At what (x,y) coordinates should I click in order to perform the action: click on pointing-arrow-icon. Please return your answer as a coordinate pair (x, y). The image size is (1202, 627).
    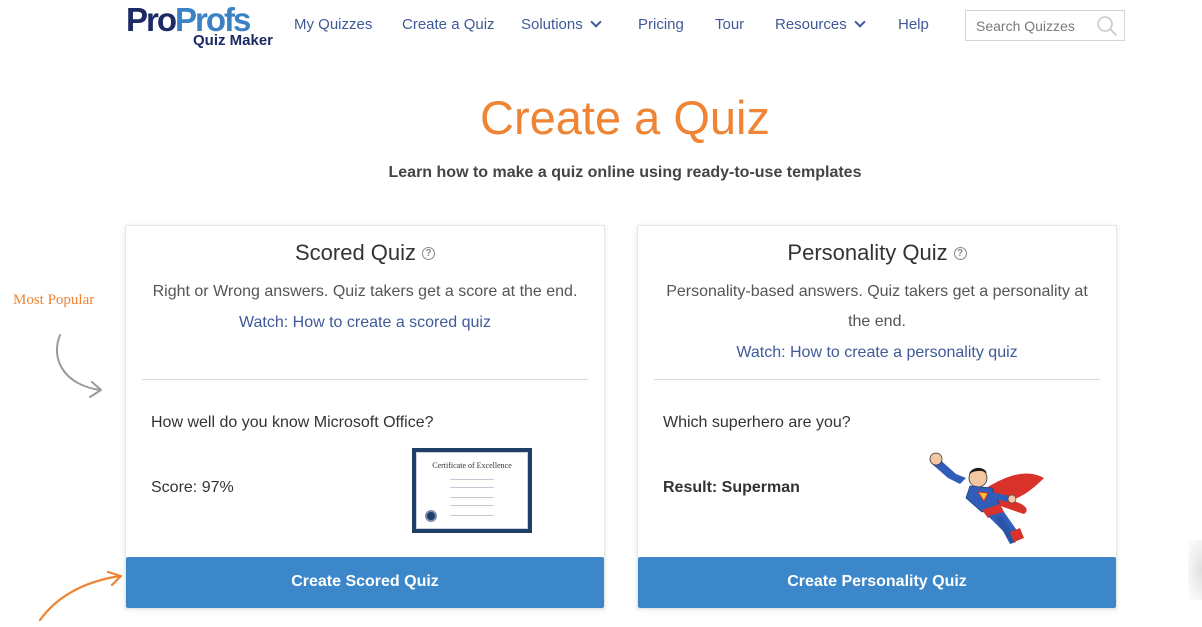
    Looking at the image, I should click on (80, 596).